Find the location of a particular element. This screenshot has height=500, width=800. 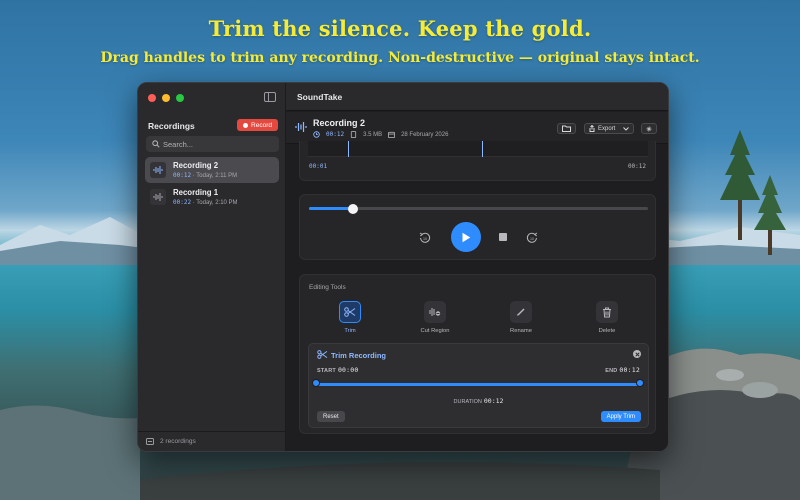

recording-duration: 00:12 is located at coordinates (335, 134).